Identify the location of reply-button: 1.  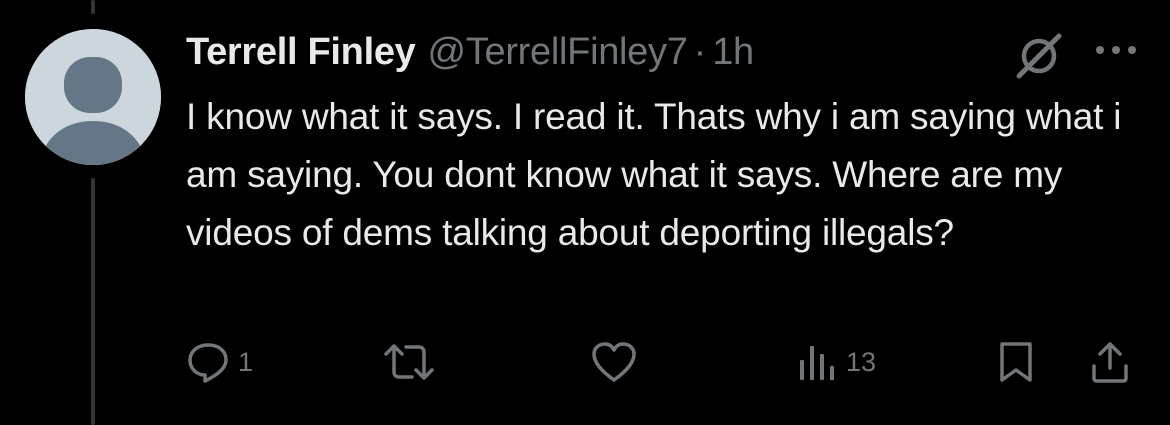
(219, 362).